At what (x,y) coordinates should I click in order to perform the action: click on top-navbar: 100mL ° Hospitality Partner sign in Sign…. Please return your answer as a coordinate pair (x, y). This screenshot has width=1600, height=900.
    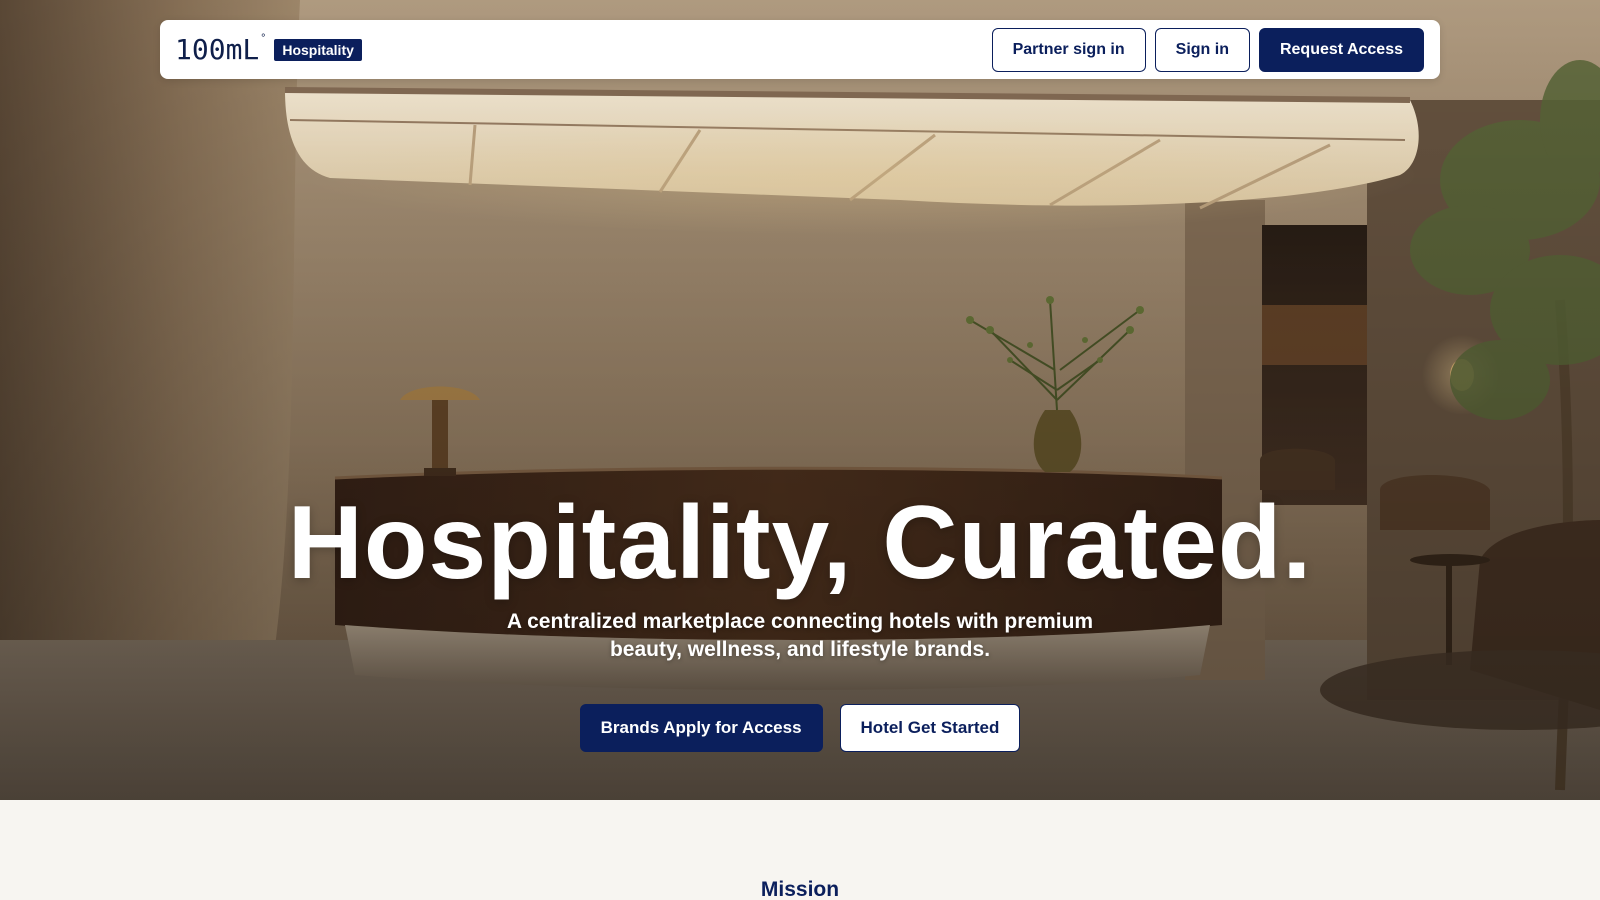
    Looking at the image, I should click on (800, 49).